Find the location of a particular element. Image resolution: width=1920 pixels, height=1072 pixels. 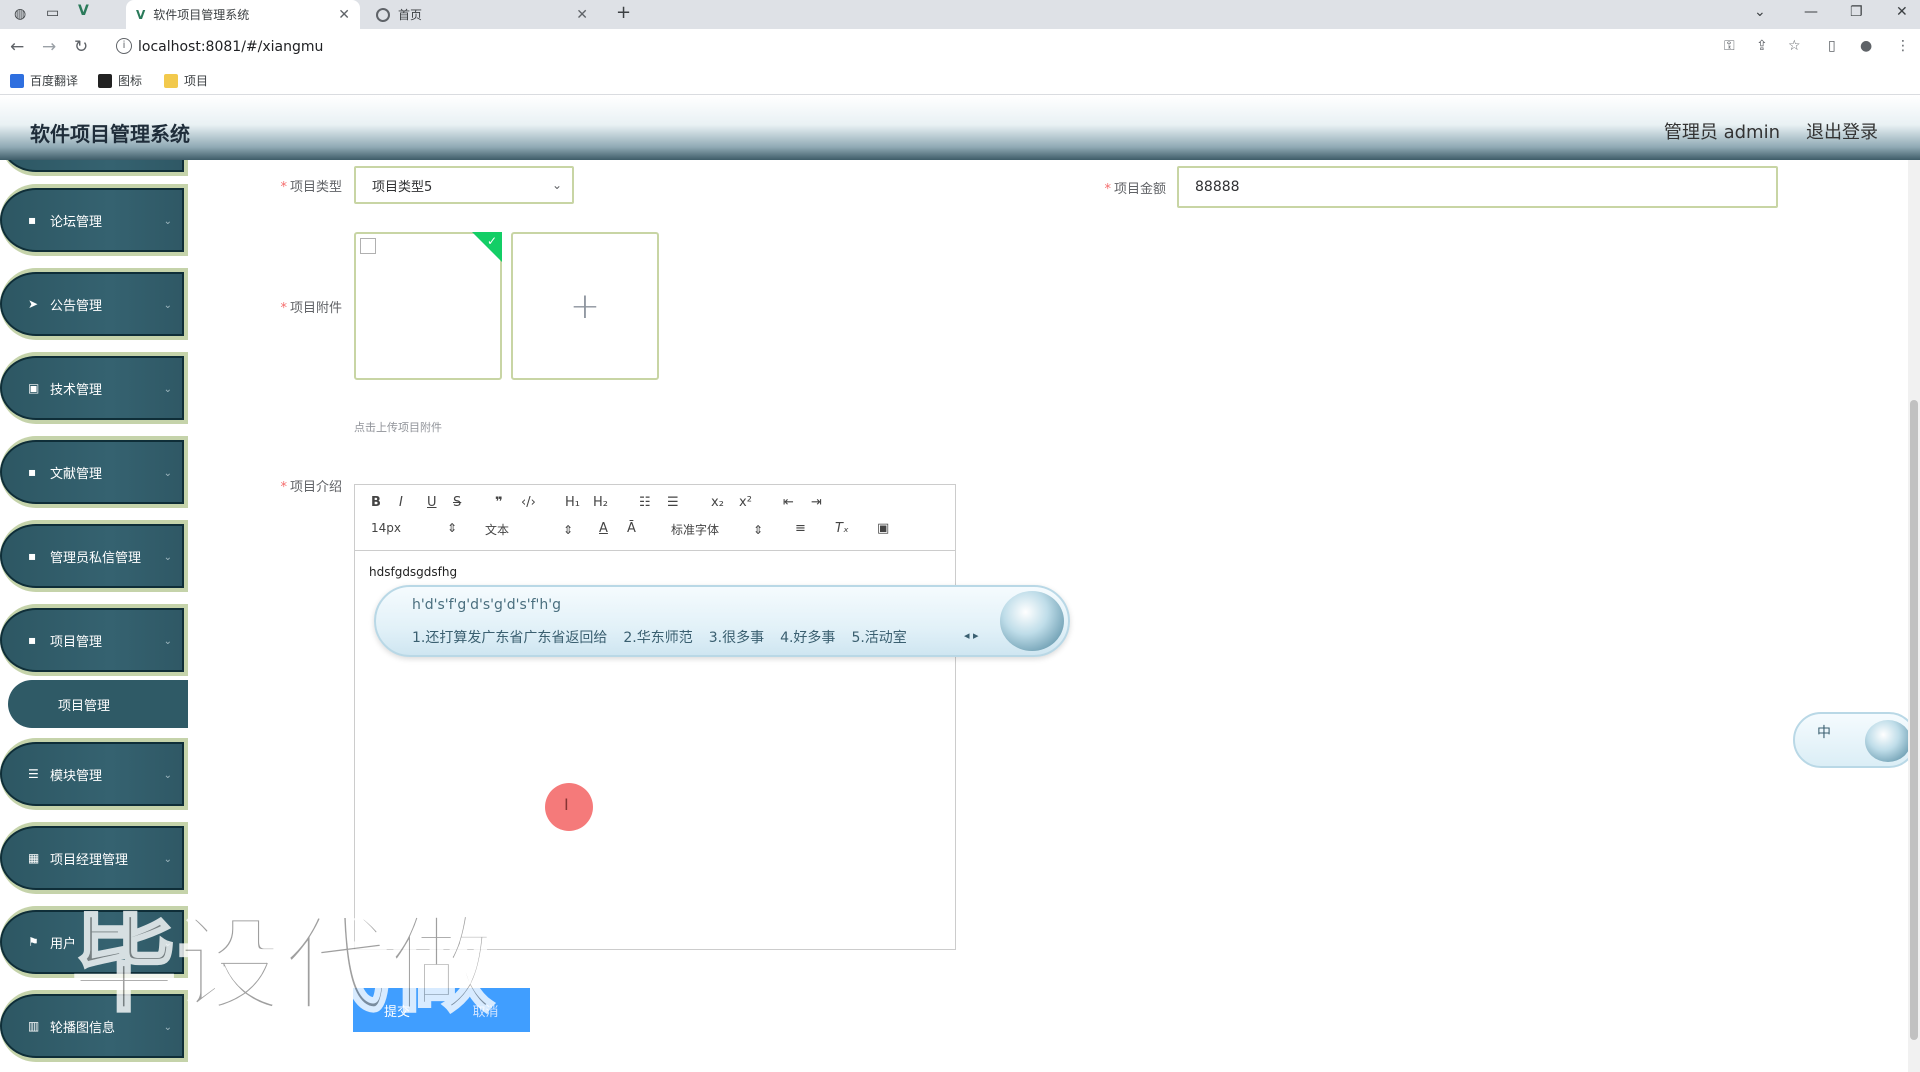

ime-candidate: 2.华东师范 is located at coordinates (657, 638).